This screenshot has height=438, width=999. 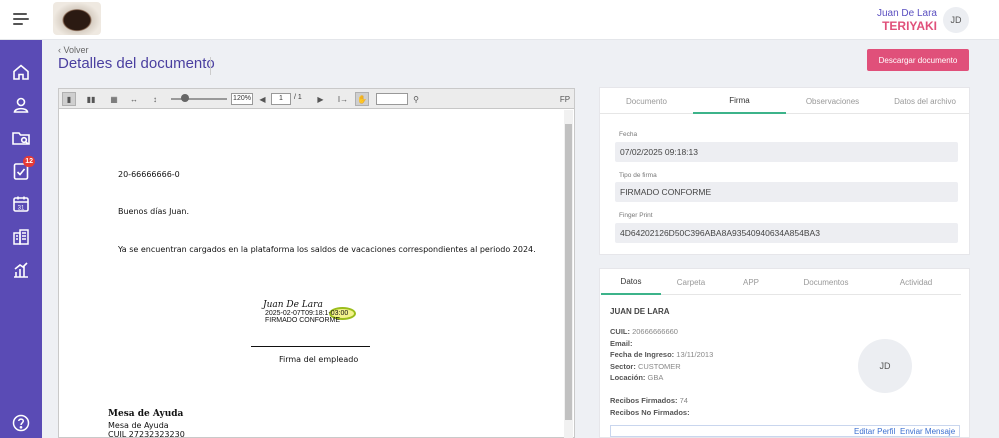 I want to click on search-icon: ⚲, so click(x=416, y=99).